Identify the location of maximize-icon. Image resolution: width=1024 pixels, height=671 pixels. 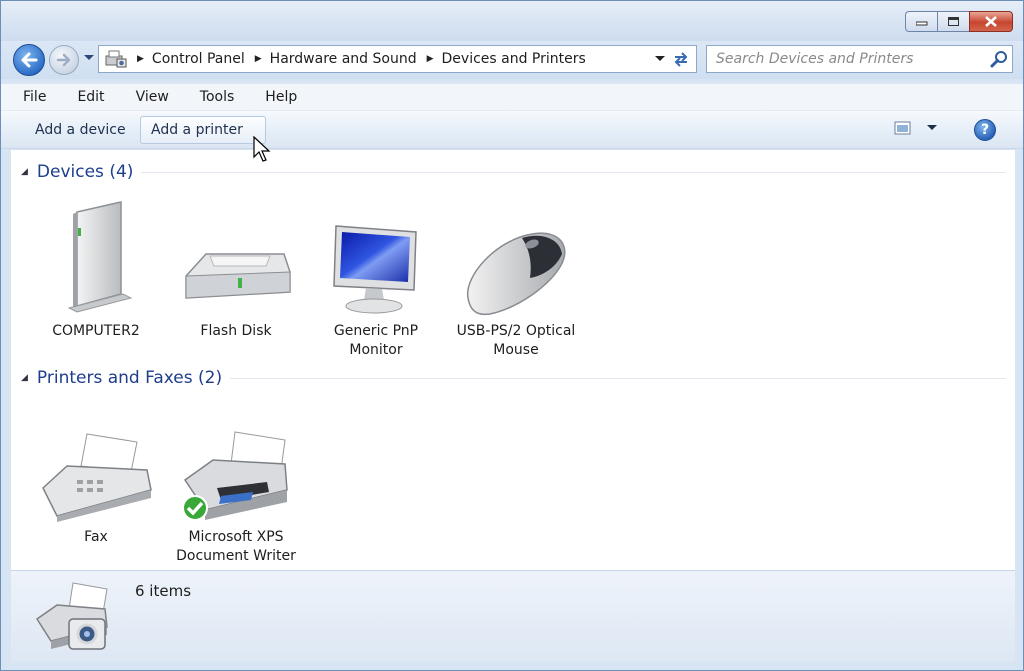
(953, 21).